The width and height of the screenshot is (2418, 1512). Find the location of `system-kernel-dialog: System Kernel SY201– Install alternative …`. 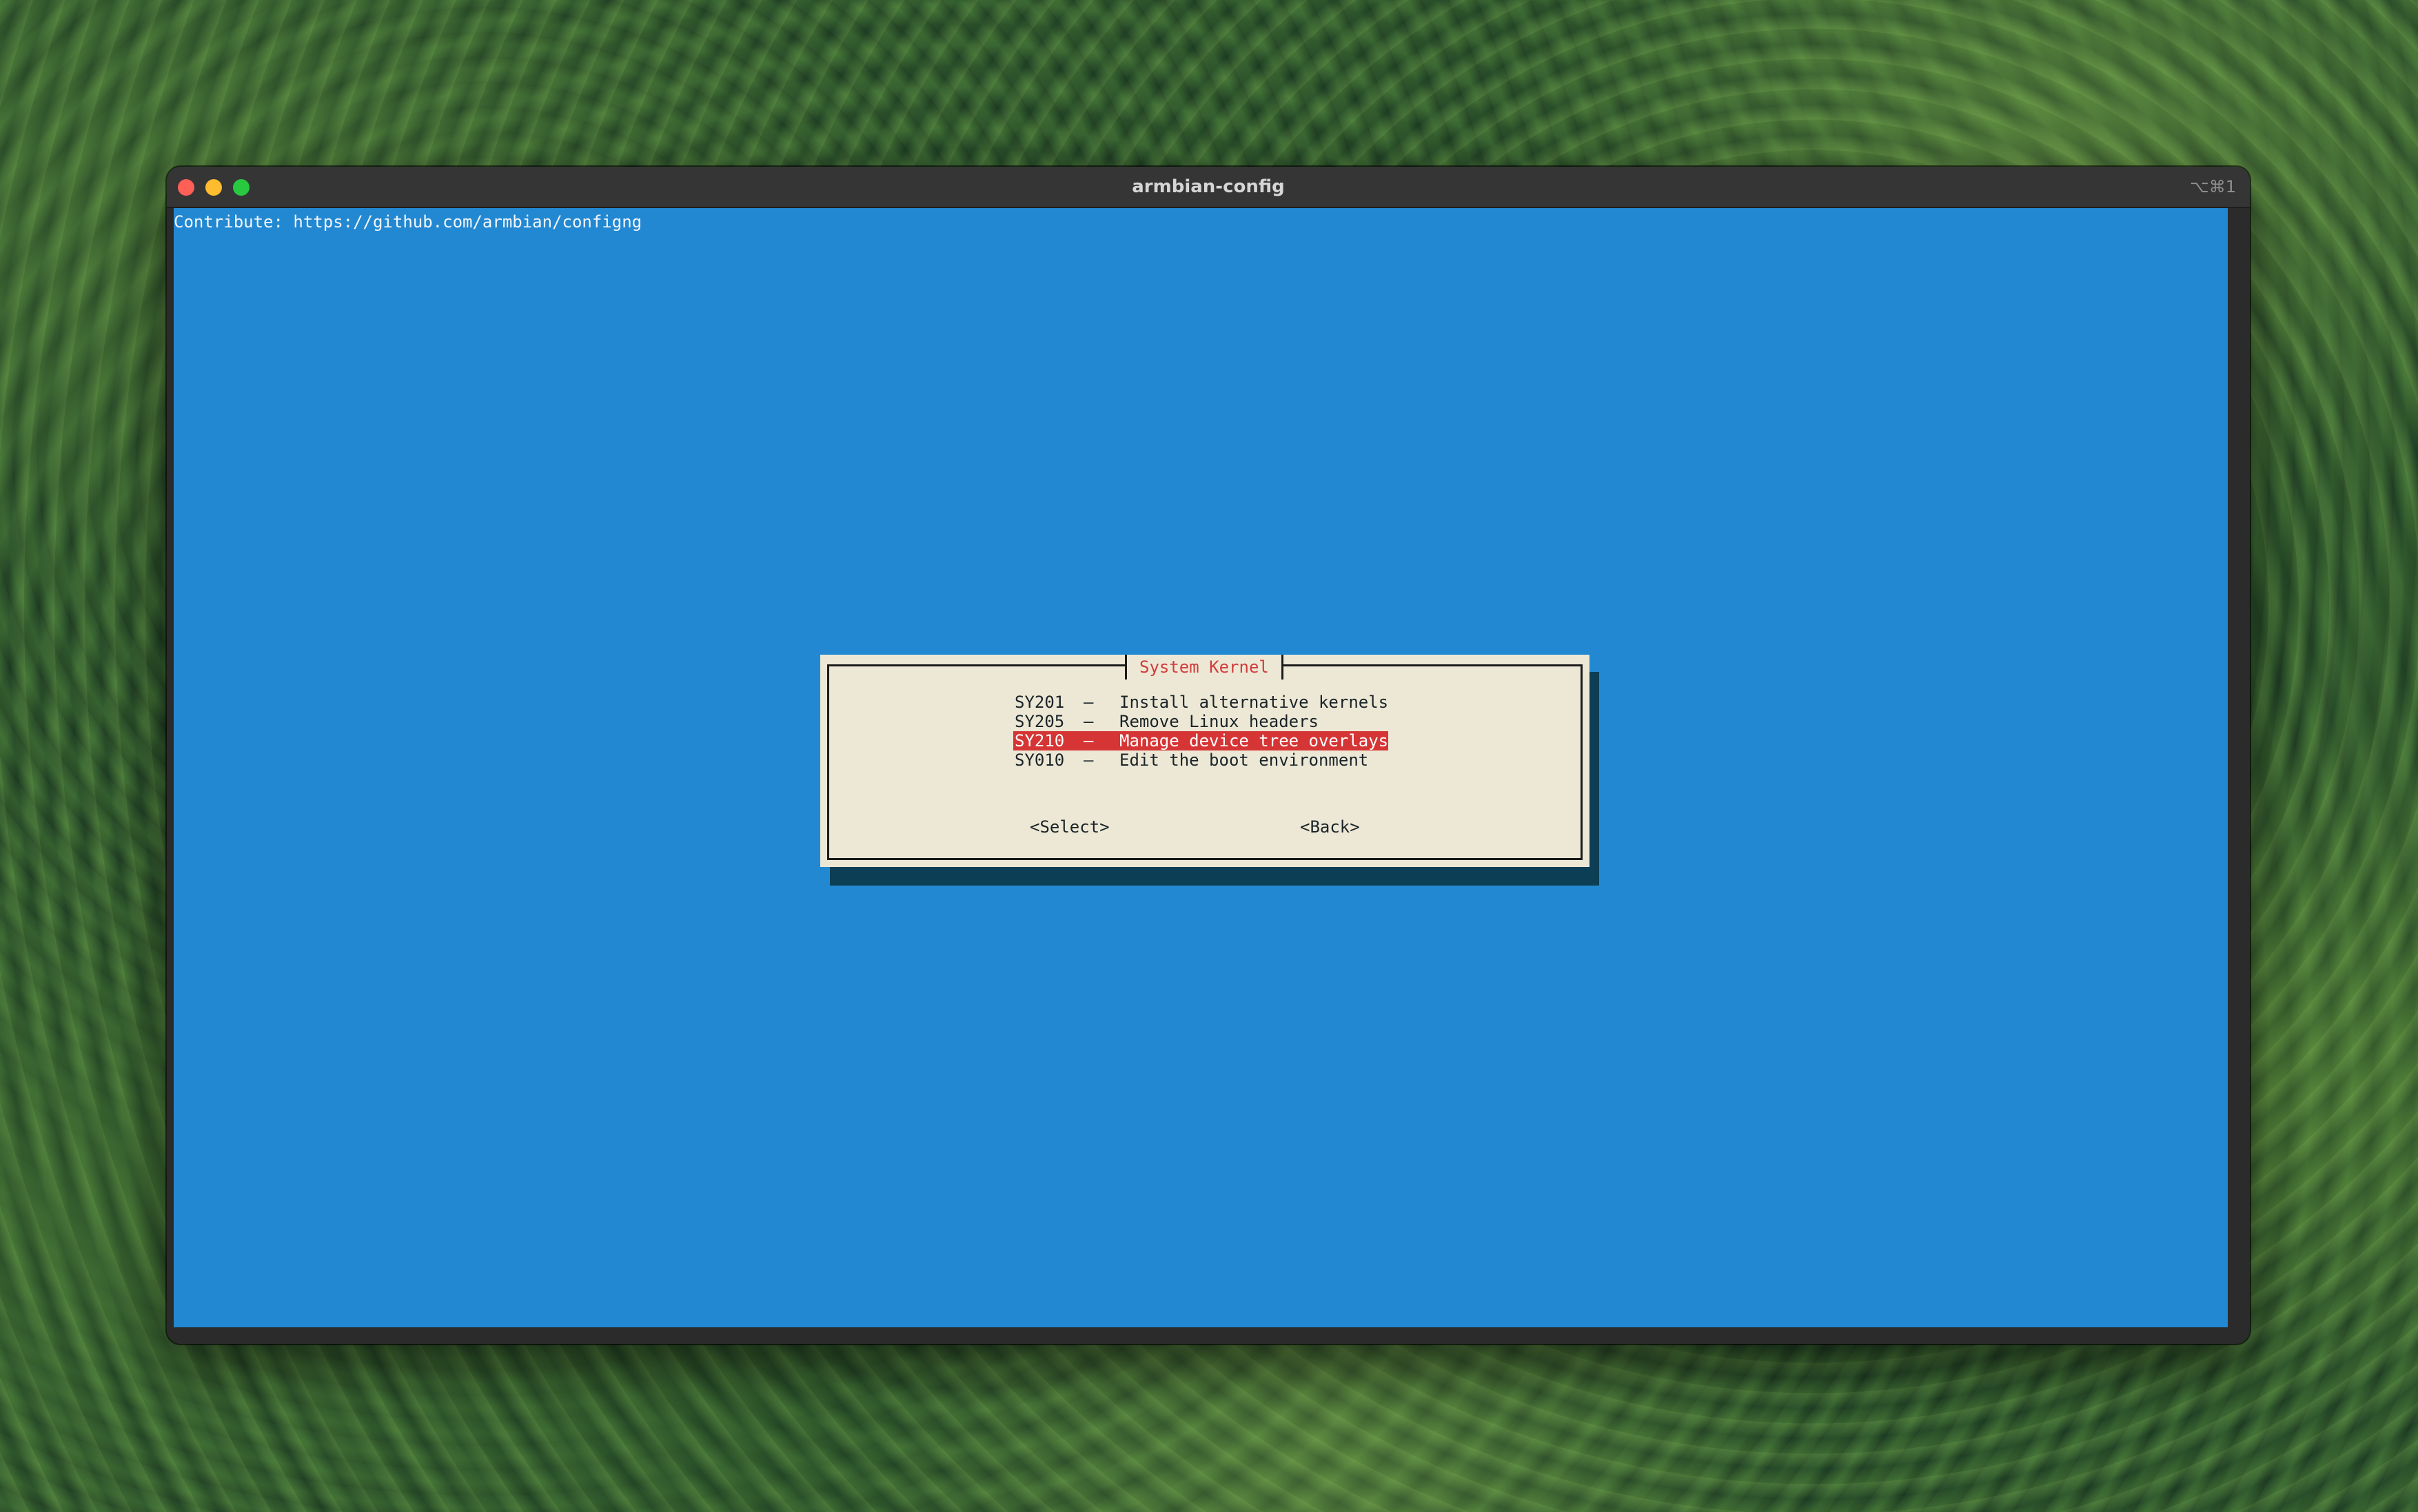

system-kernel-dialog: System Kernel SY201– Install alternative … is located at coordinates (1204, 761).